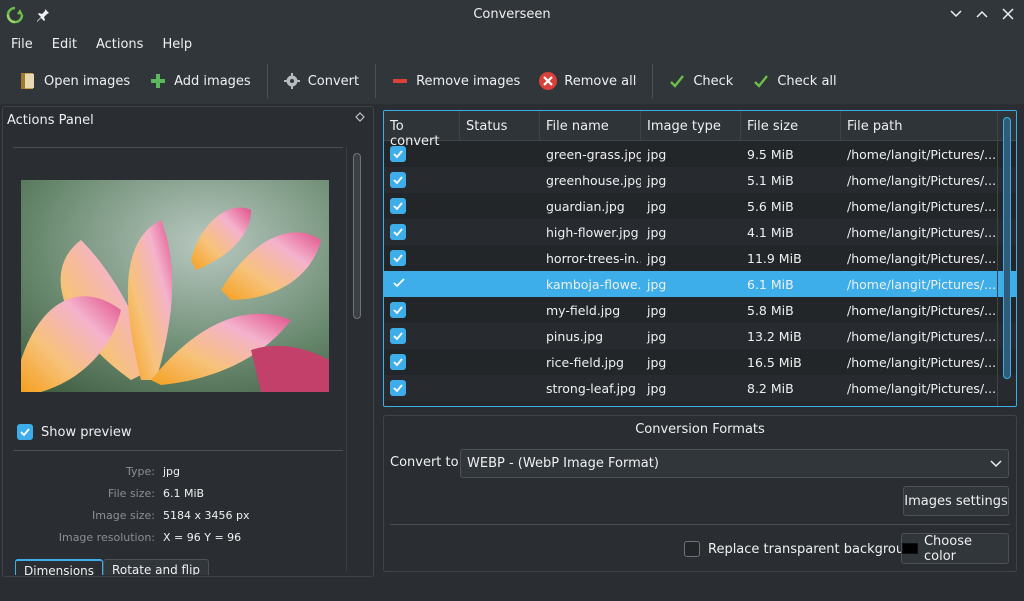 The width and height of the screenshot is (1024, 601). What do you see at coordinates (692, 549) in the screenshot?
I see `replace-bg-checkbox` at bounding box center [692, 549].